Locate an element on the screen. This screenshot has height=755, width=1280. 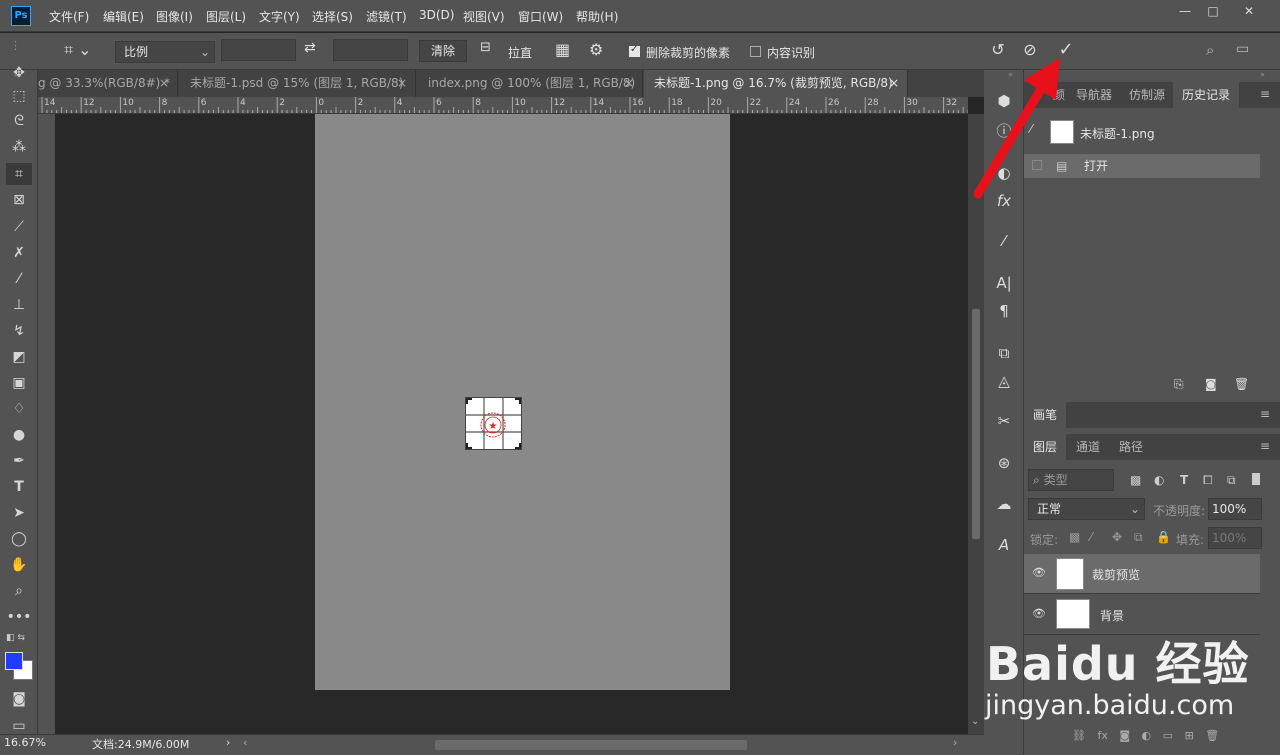
eraser-tool-icon: ◩ is located at coordinates (19, 357).